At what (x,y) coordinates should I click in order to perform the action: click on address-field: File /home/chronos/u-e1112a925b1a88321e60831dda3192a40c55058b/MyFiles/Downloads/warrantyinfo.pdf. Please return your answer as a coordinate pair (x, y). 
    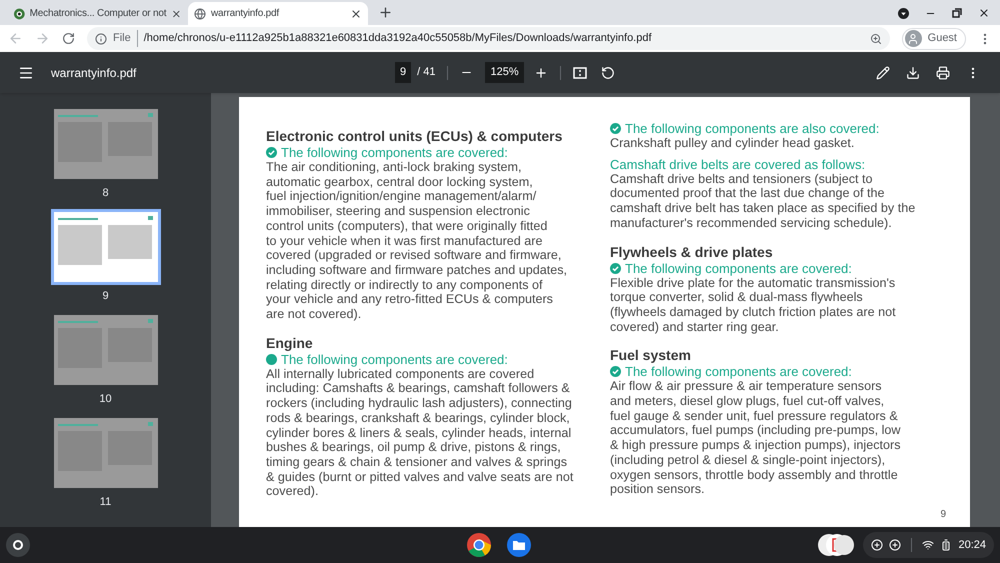
    Looking at the image, I should click on (488, 38).